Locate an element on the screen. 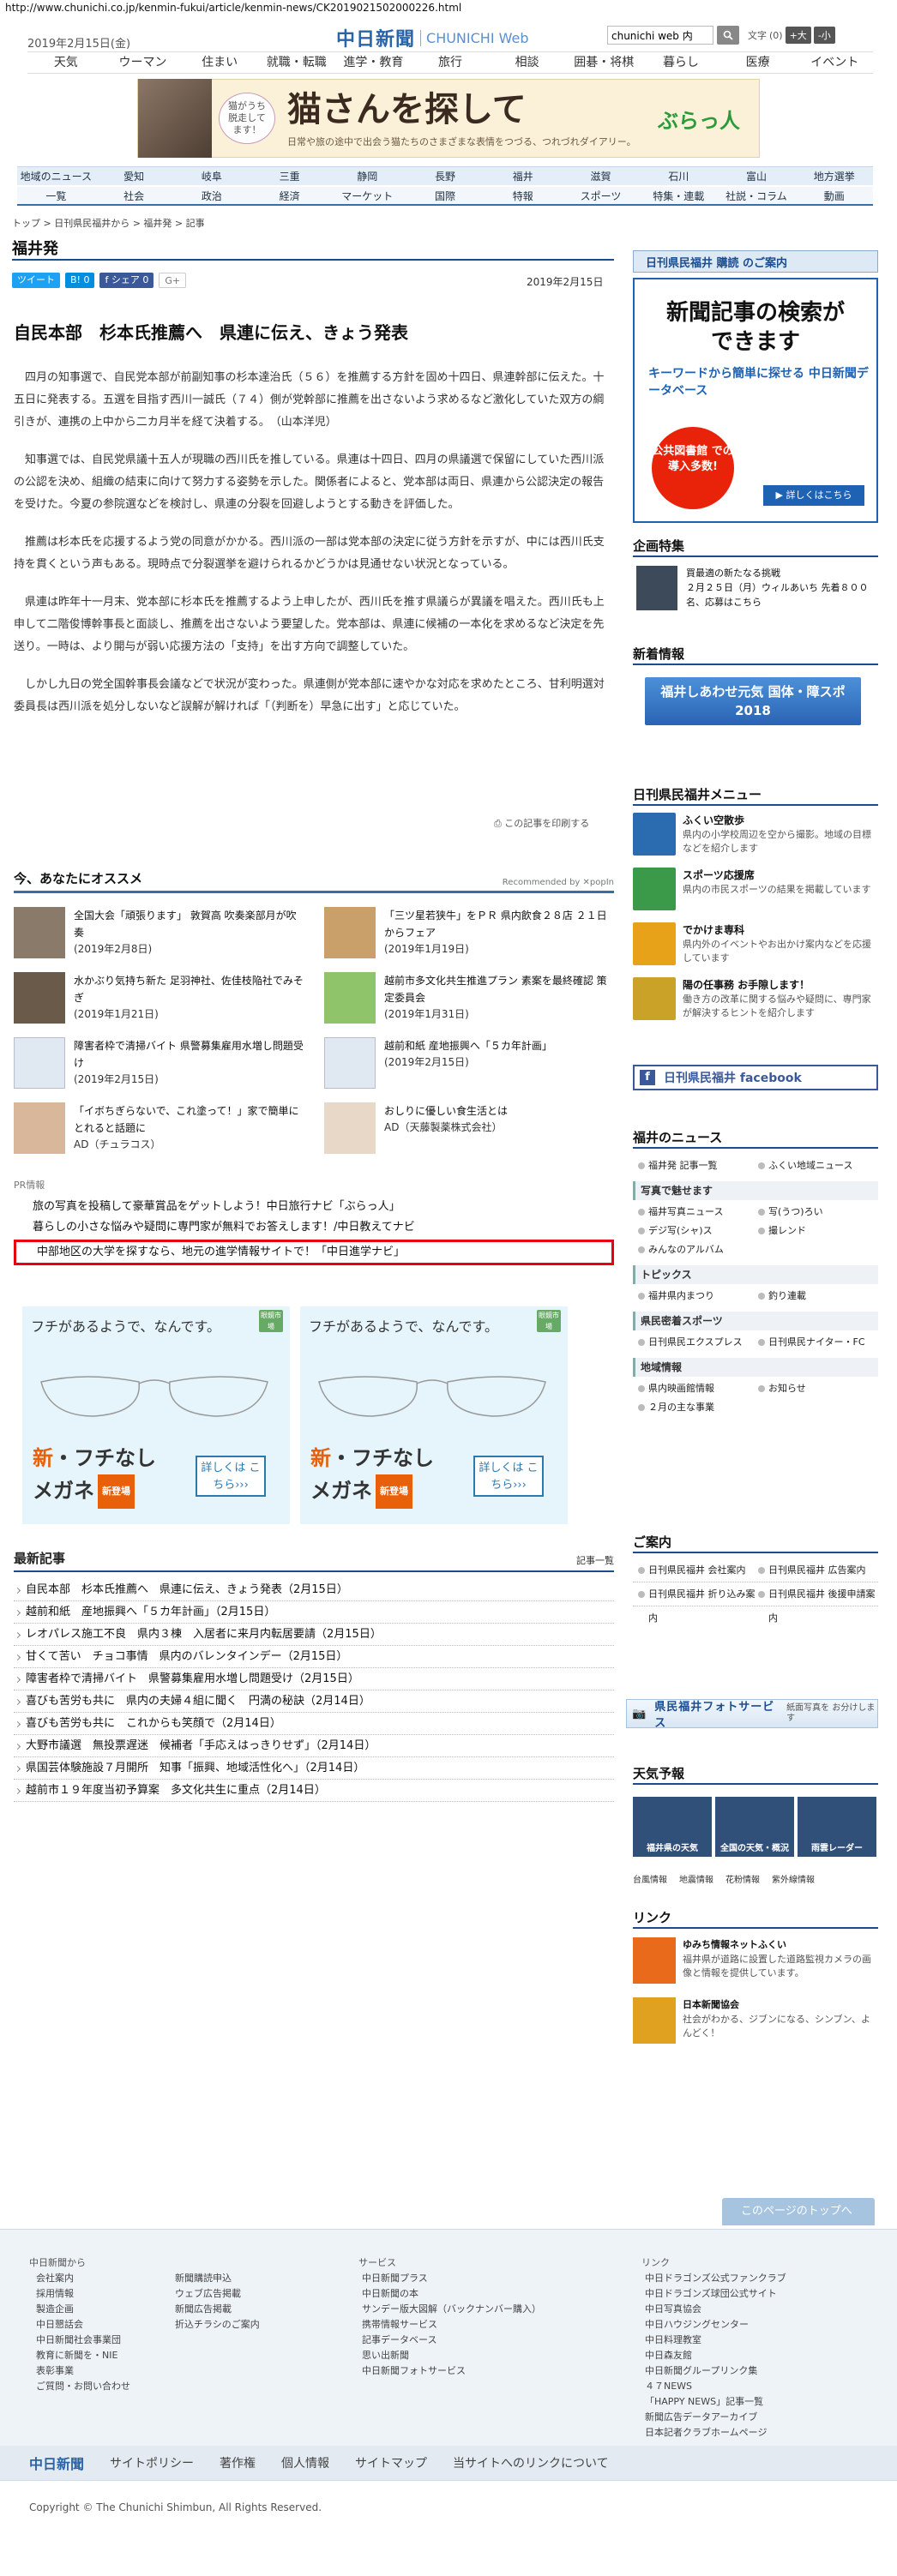  recommend-card: 越前和紙 産地振興へ「５カ年計画」 (2019年2月15日) is located at coordinates (469, 1063).